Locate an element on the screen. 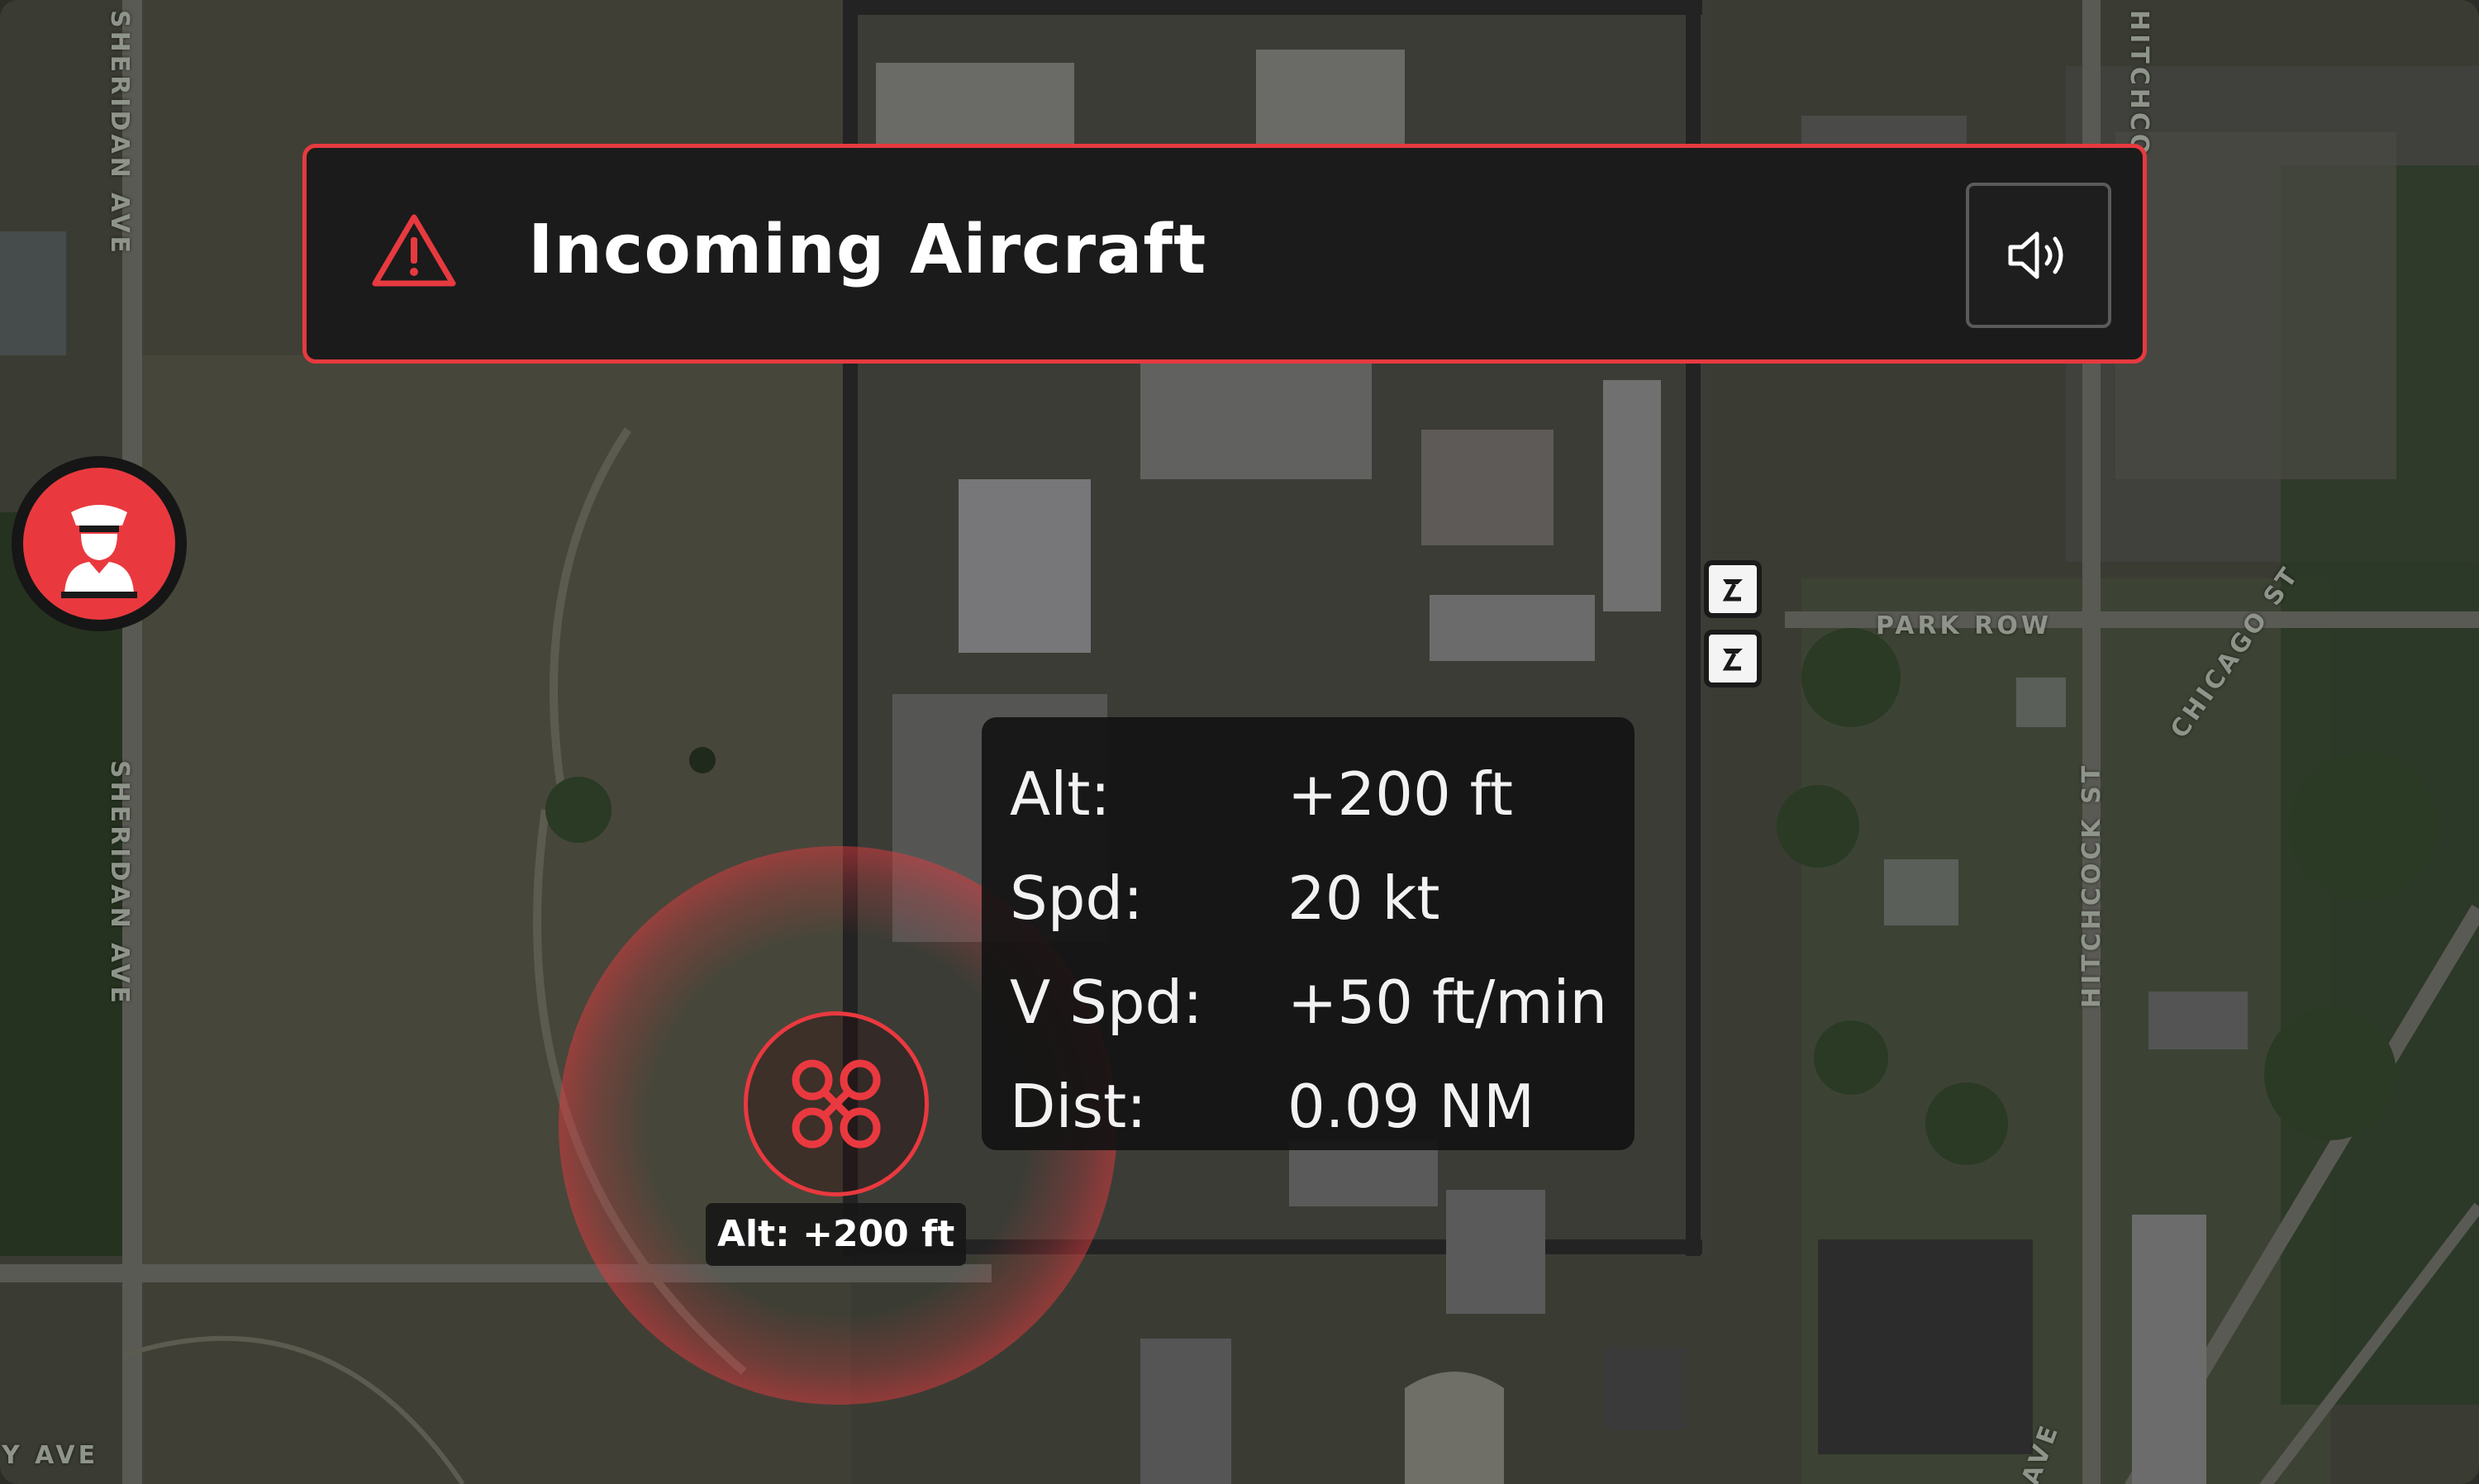 The image size is (2479, 1484). warning-triangle-icon is located at coordinates (414, 250).